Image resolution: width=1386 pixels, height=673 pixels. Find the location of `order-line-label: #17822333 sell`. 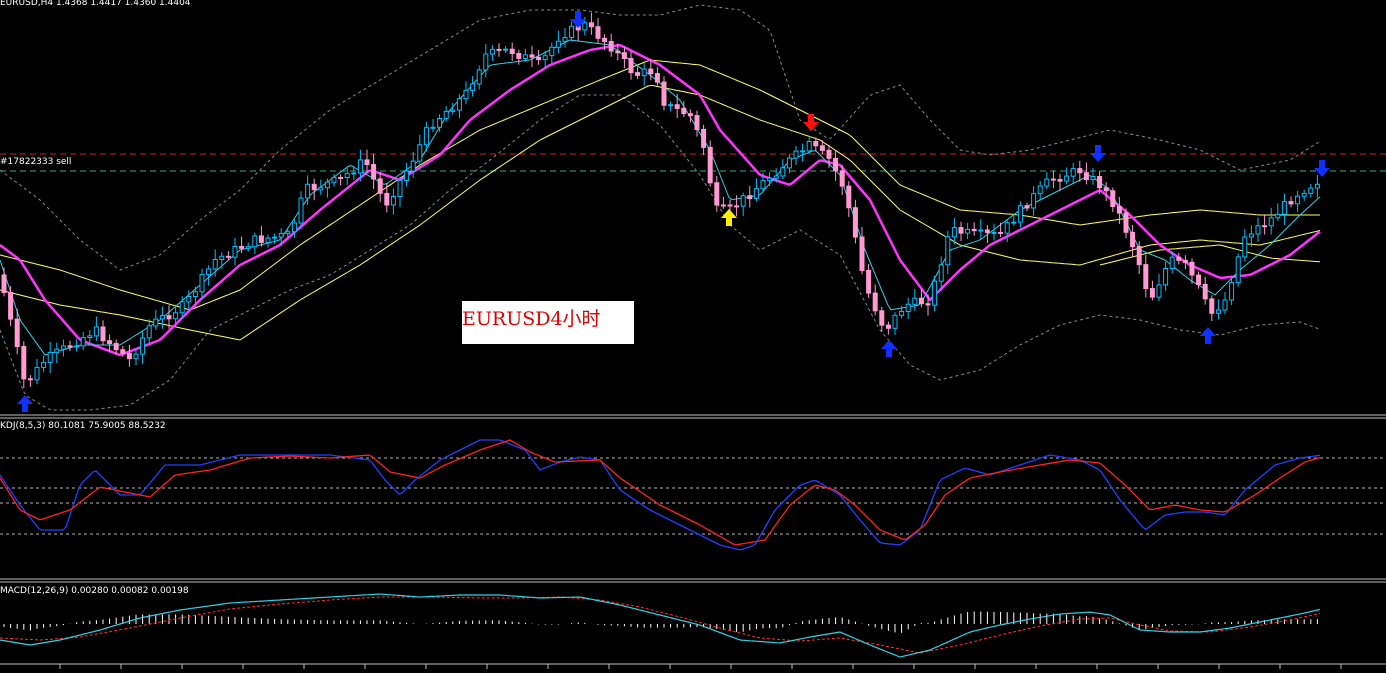

order-line-label: #17822333 sell is located at coordinates (36, 162).